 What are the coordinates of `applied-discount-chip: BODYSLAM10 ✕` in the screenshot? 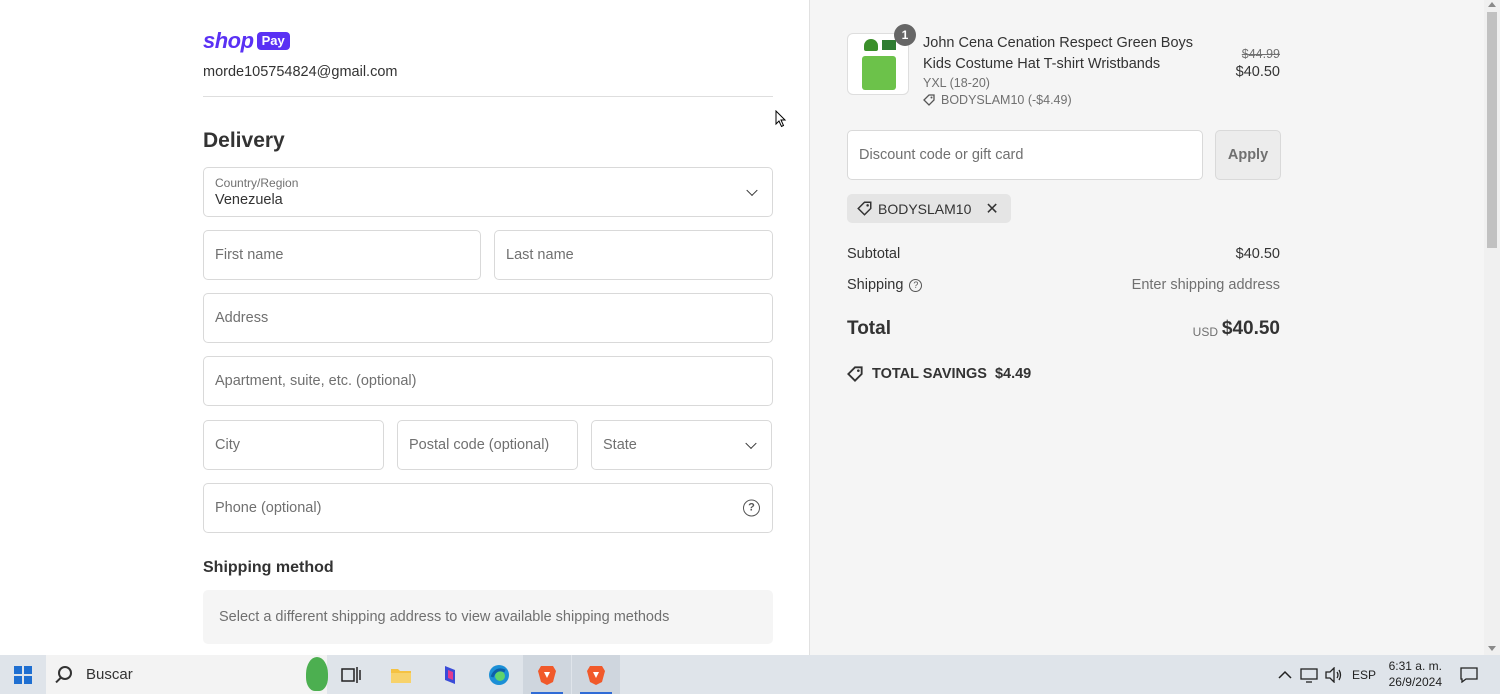 It's located at (929, 208).